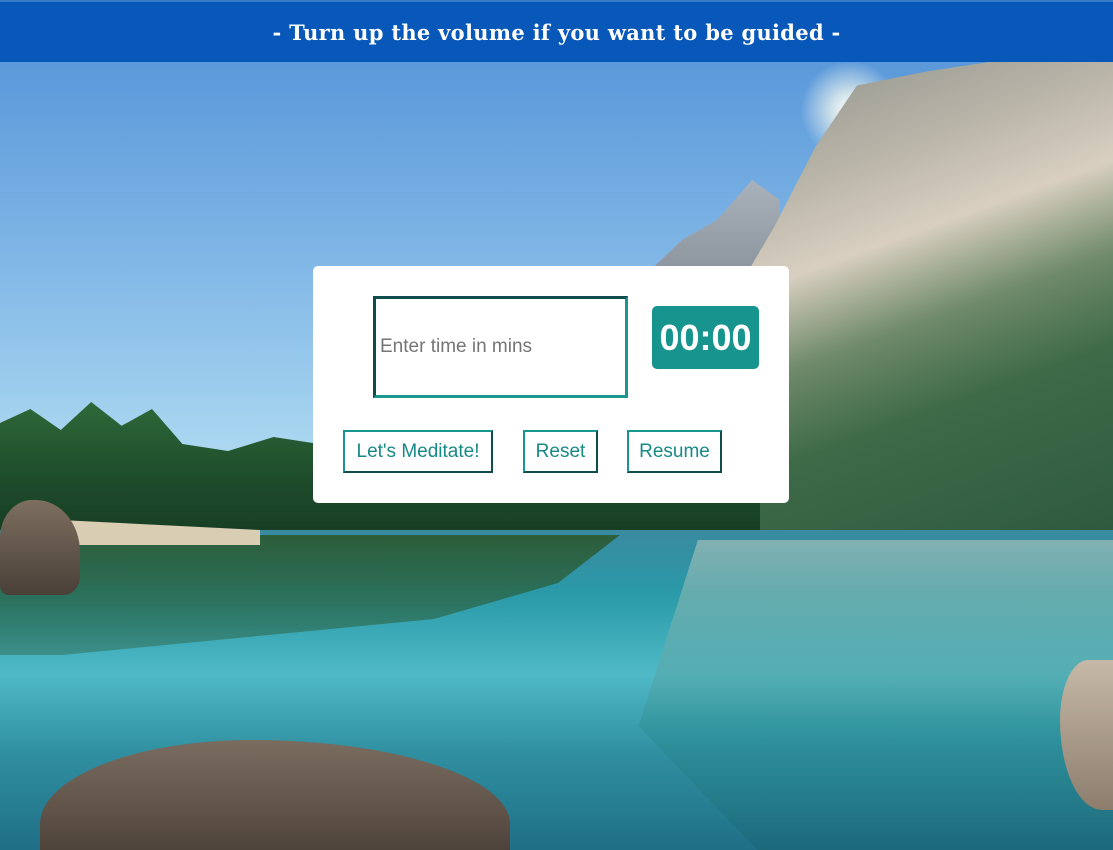 This screenshot has height=850, width=1113. Describe the element at coordinates (500, 347) in the screenshot. I see `time-input` at that location.